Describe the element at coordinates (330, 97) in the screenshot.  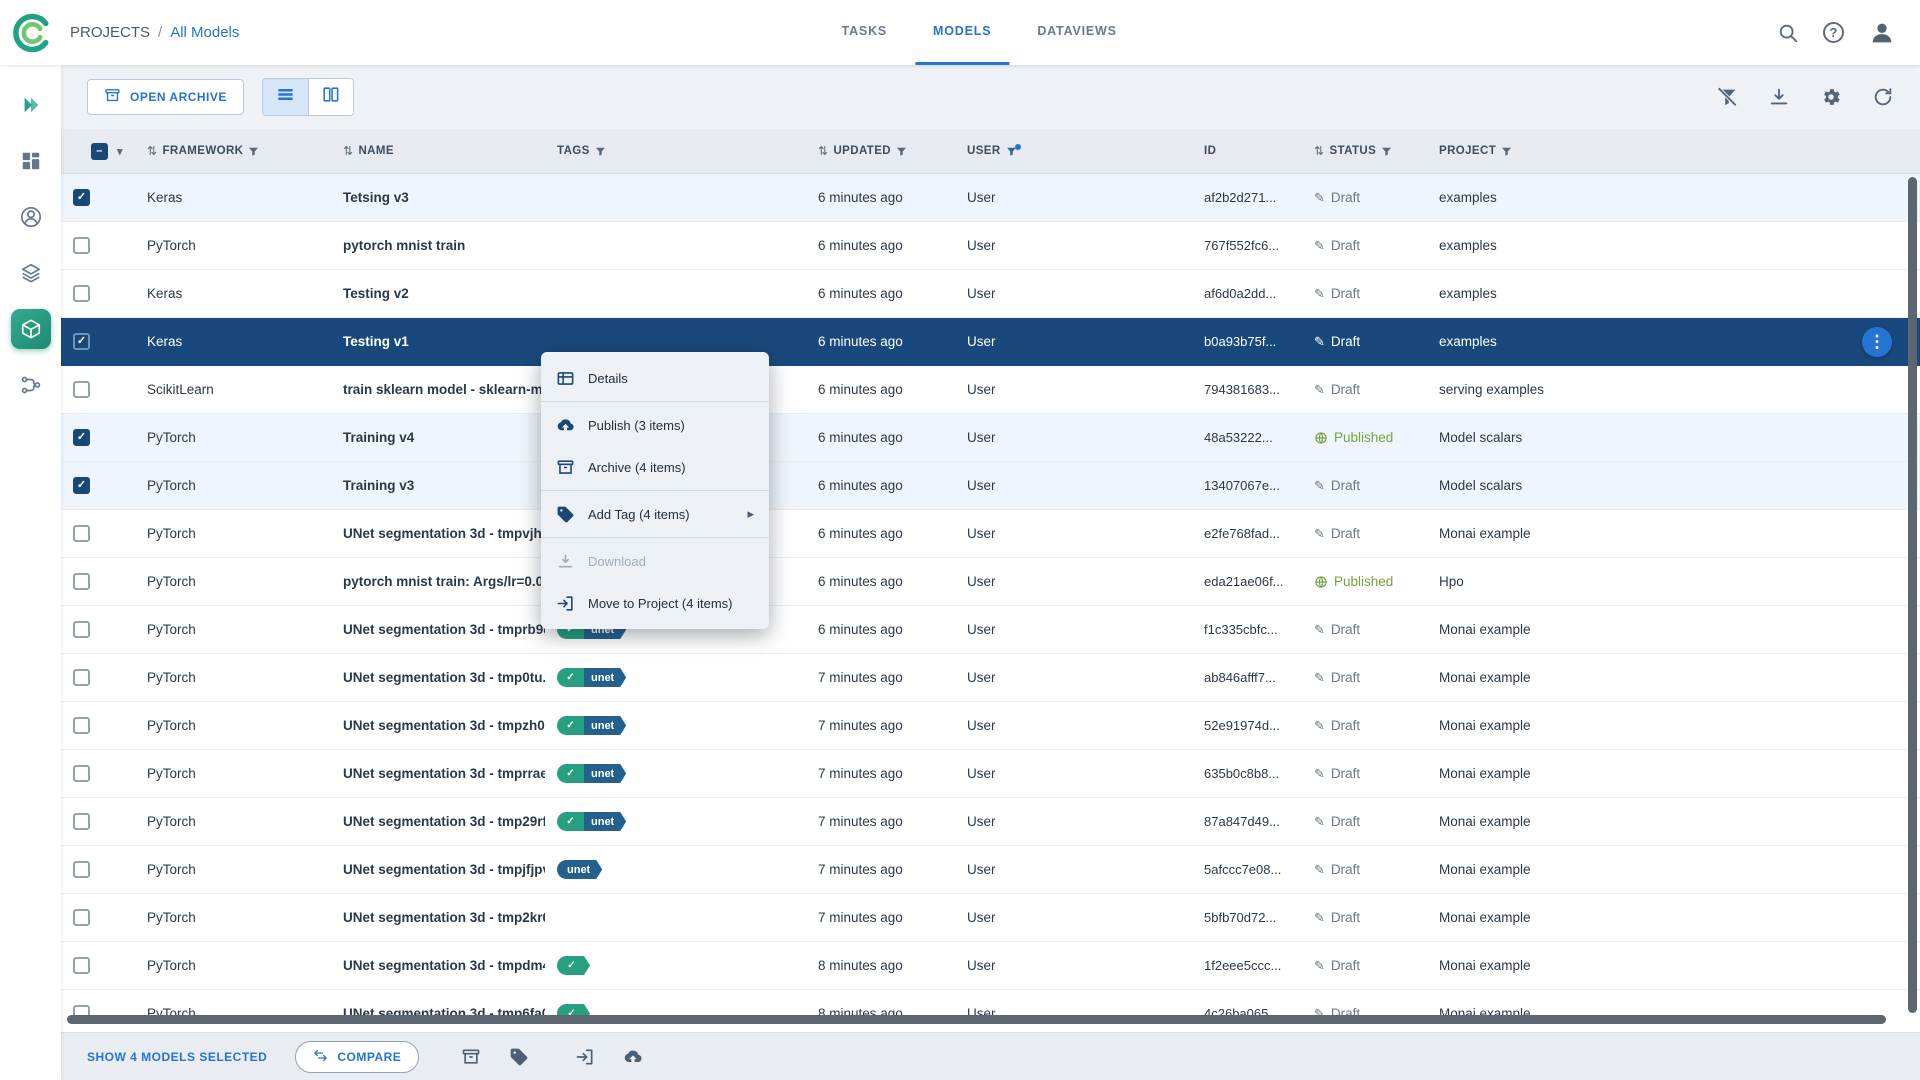
I see `card-view-toggle` at that location.